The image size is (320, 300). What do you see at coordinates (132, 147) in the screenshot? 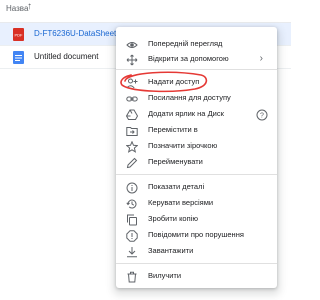
I see `star-icon` at bounding box center [132, 147].